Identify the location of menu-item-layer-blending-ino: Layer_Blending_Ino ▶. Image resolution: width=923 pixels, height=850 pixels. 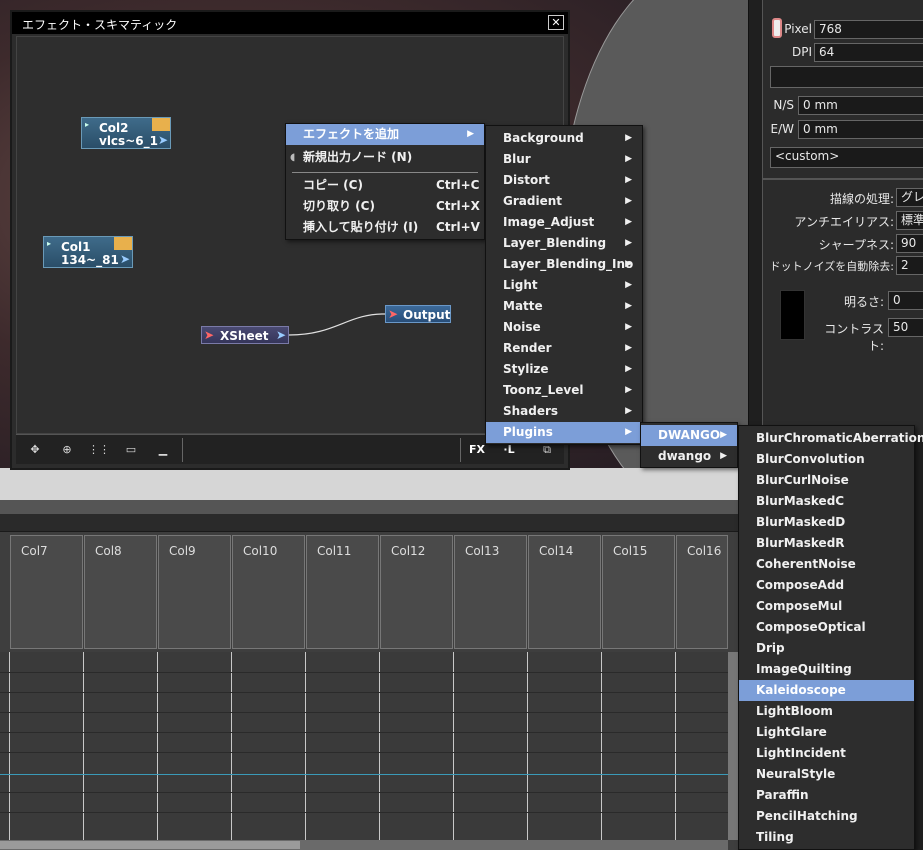
(564, 264).